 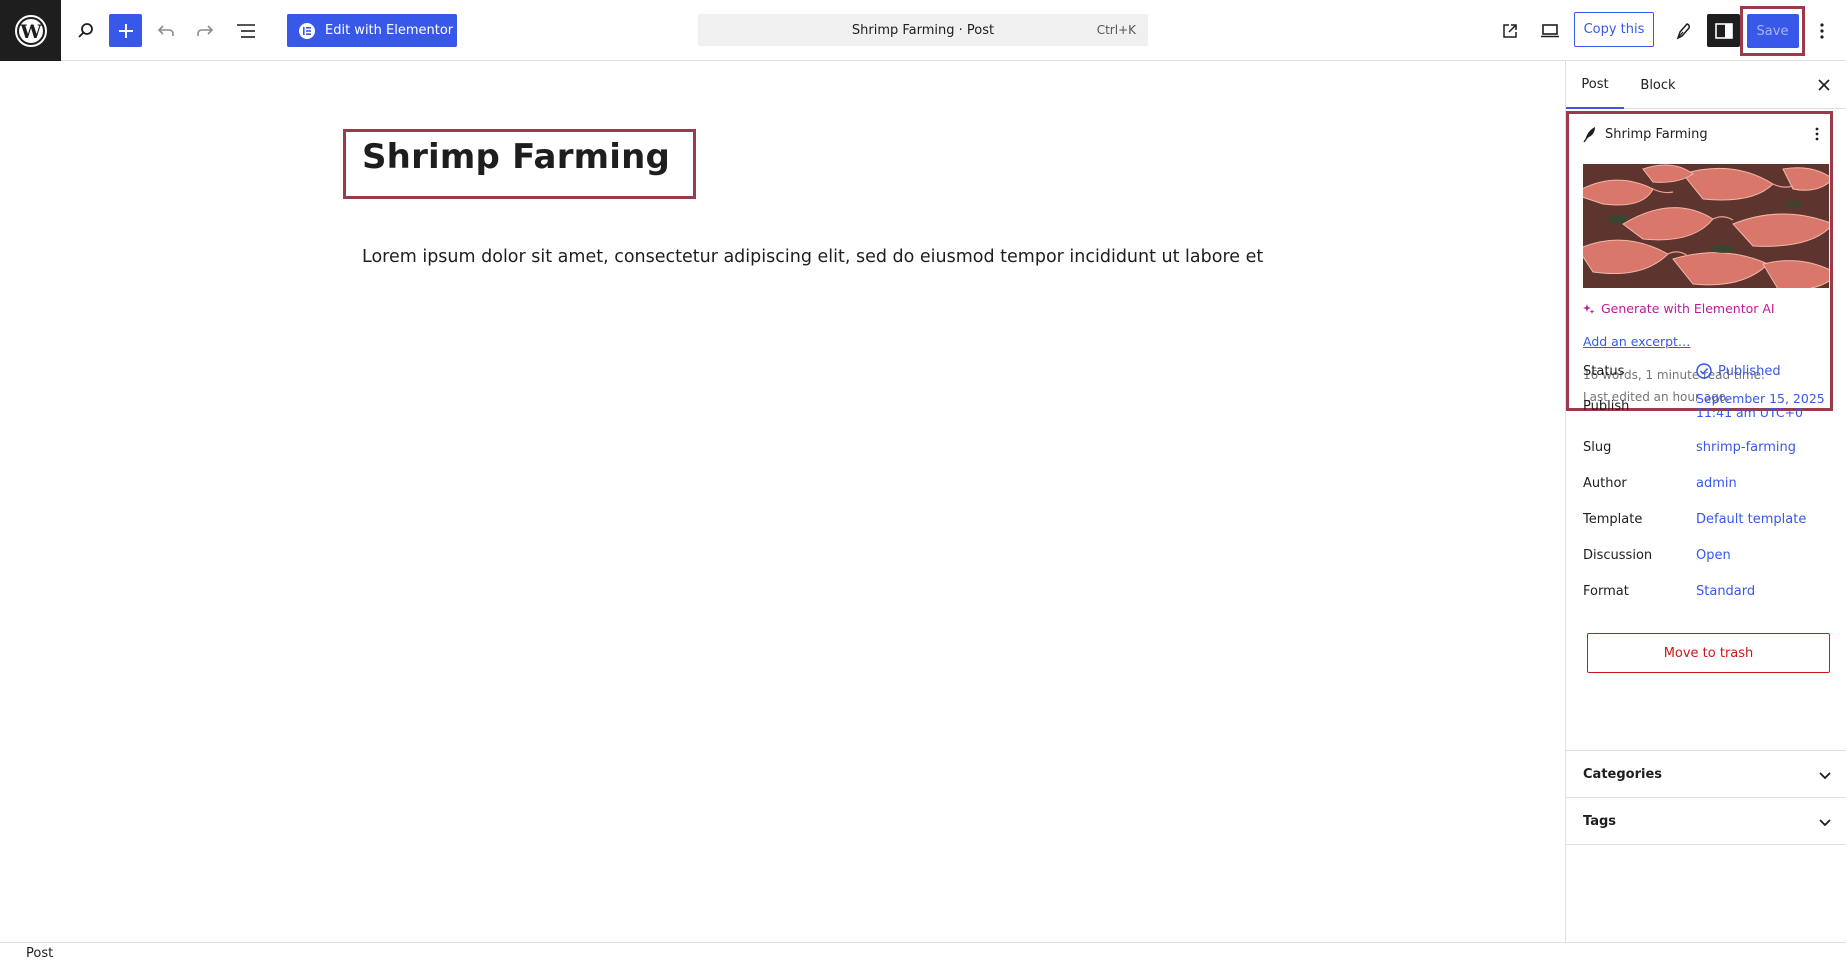 I want to click on redo-icon, so click(x=205, y=30).